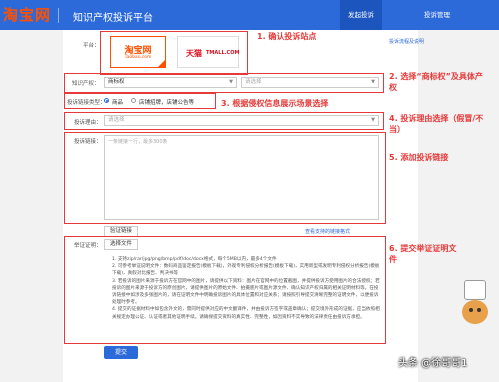 The width and height of the screenshot is (499, 382). I want to click on annotation-6: 6. 提交举证证明文件, so click(423, 254).